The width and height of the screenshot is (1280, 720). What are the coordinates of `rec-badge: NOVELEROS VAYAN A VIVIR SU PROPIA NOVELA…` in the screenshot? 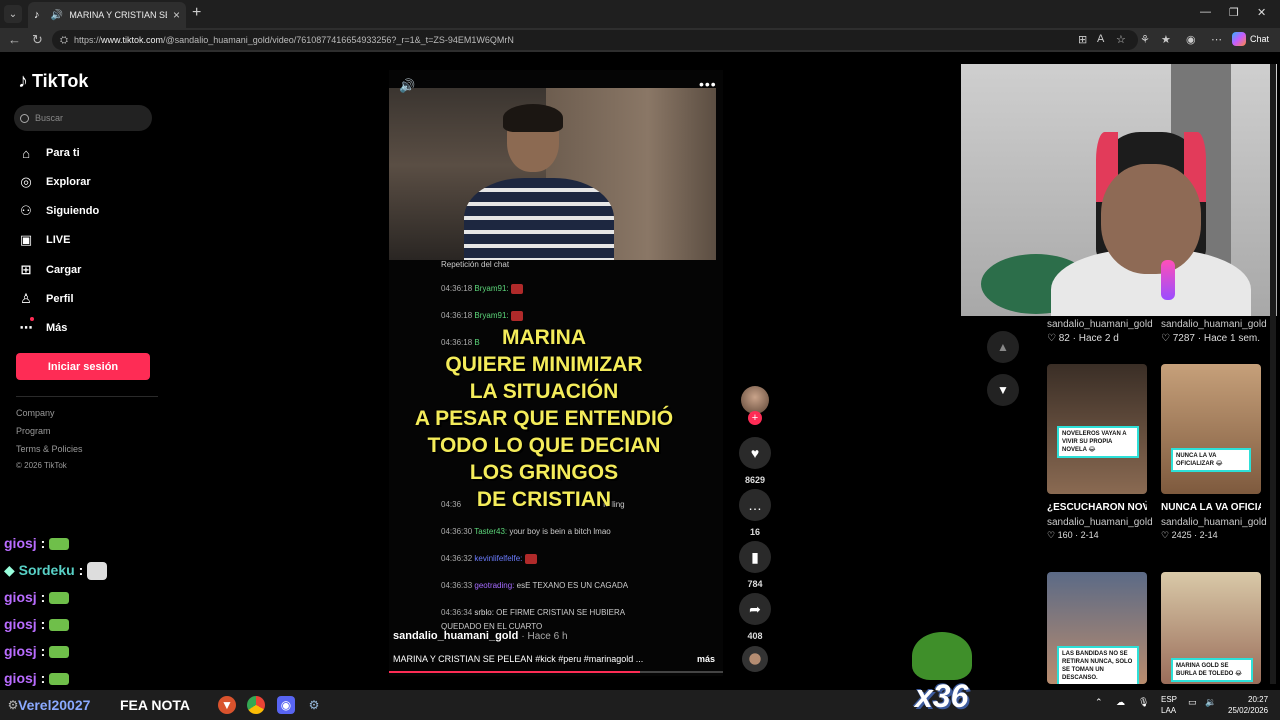 It's located at (1098, 442).